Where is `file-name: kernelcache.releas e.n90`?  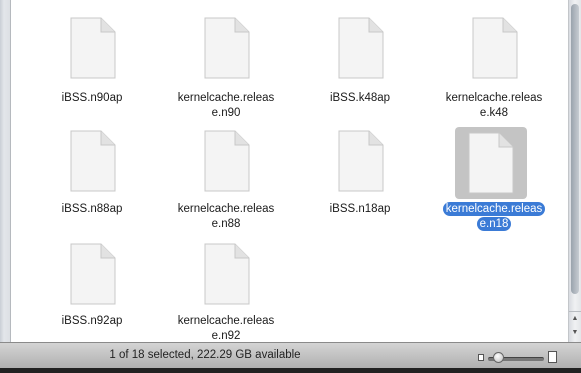
file-name: kernelcache.releas e.n90 is located at coordinates (226, 105).